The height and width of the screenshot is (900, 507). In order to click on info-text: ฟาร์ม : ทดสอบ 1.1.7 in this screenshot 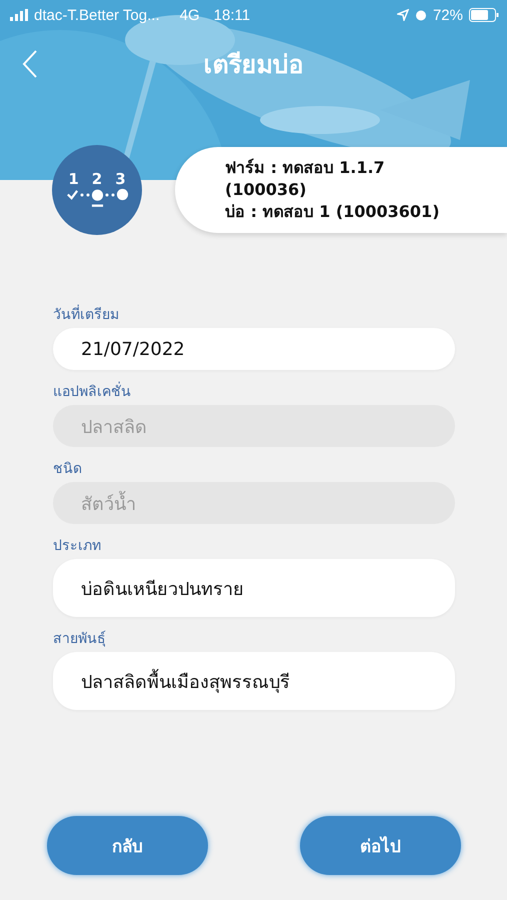, I will do `click(305, 168)`.